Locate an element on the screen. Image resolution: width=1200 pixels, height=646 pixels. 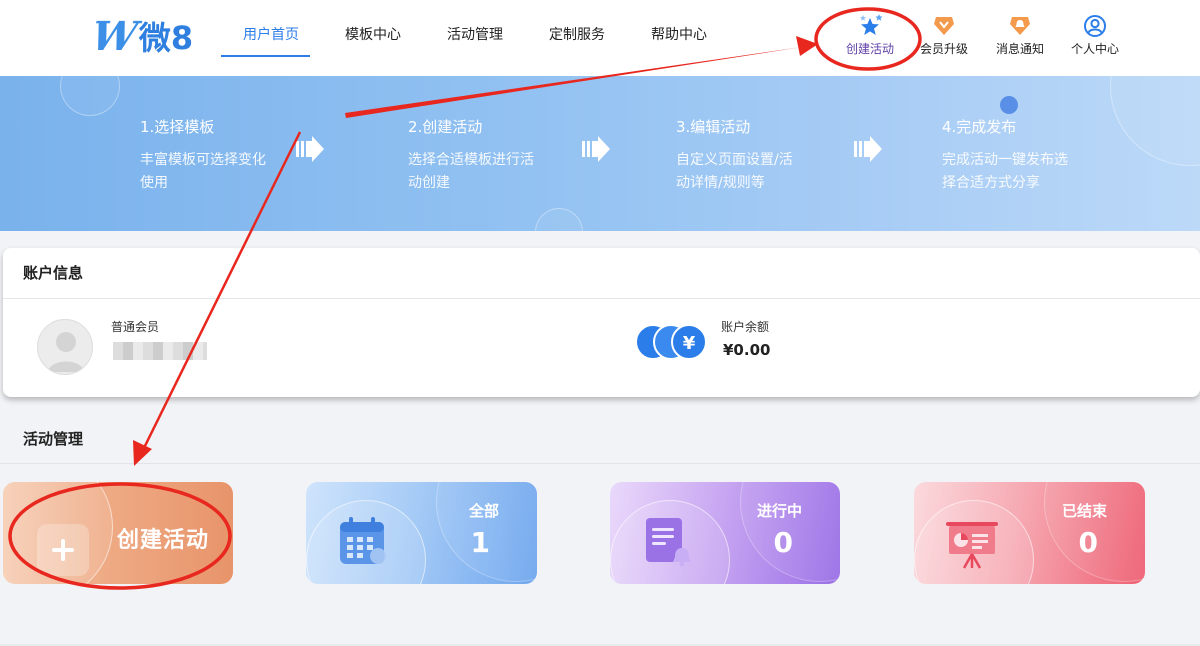
header-tools: 创建活动 会员升级 消息通知 个人中心 is located at coordinates (600, 39).